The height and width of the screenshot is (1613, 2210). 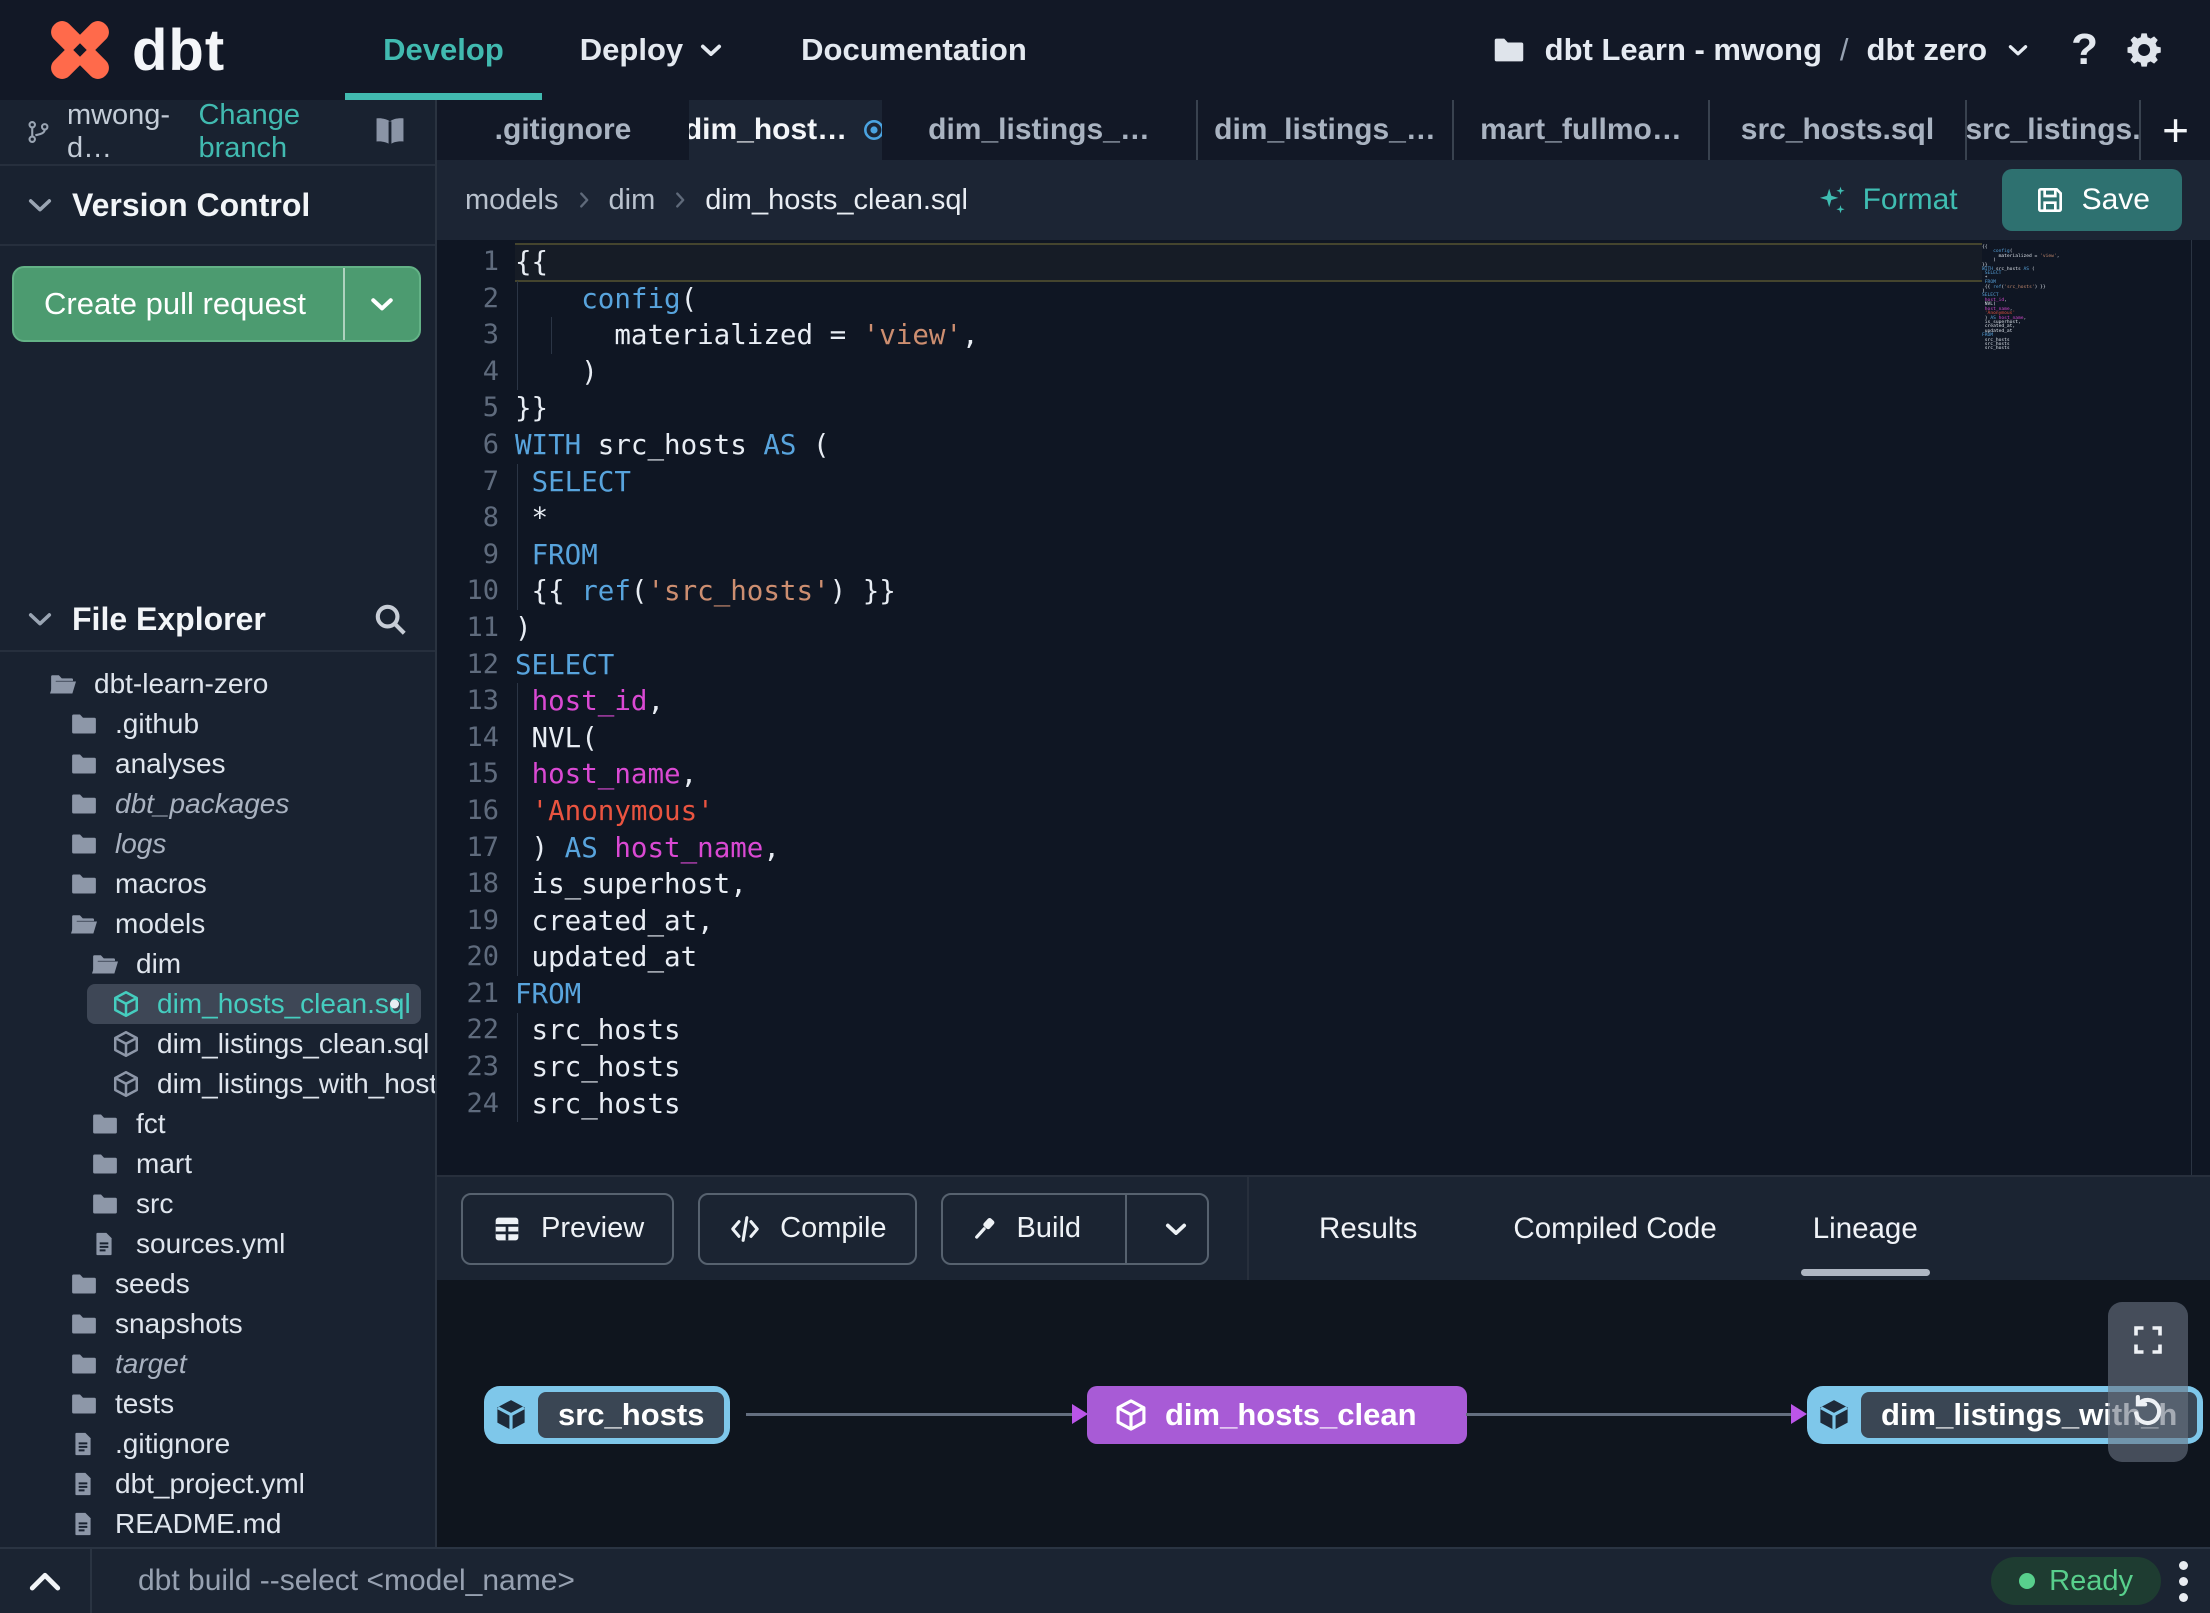 I want to click on dbt-logo: dbt, so click(x=133, y=50).